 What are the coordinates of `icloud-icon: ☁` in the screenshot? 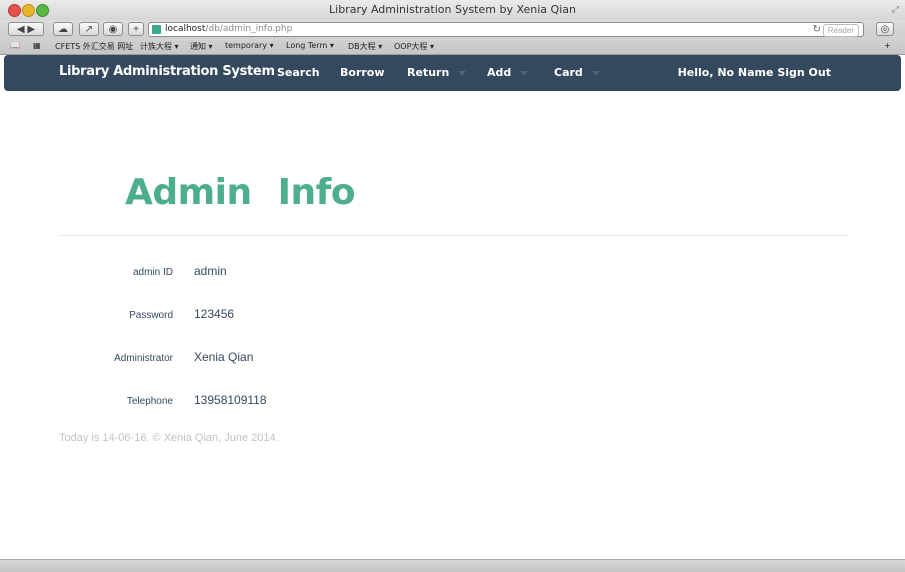 It's located at (63, 29).